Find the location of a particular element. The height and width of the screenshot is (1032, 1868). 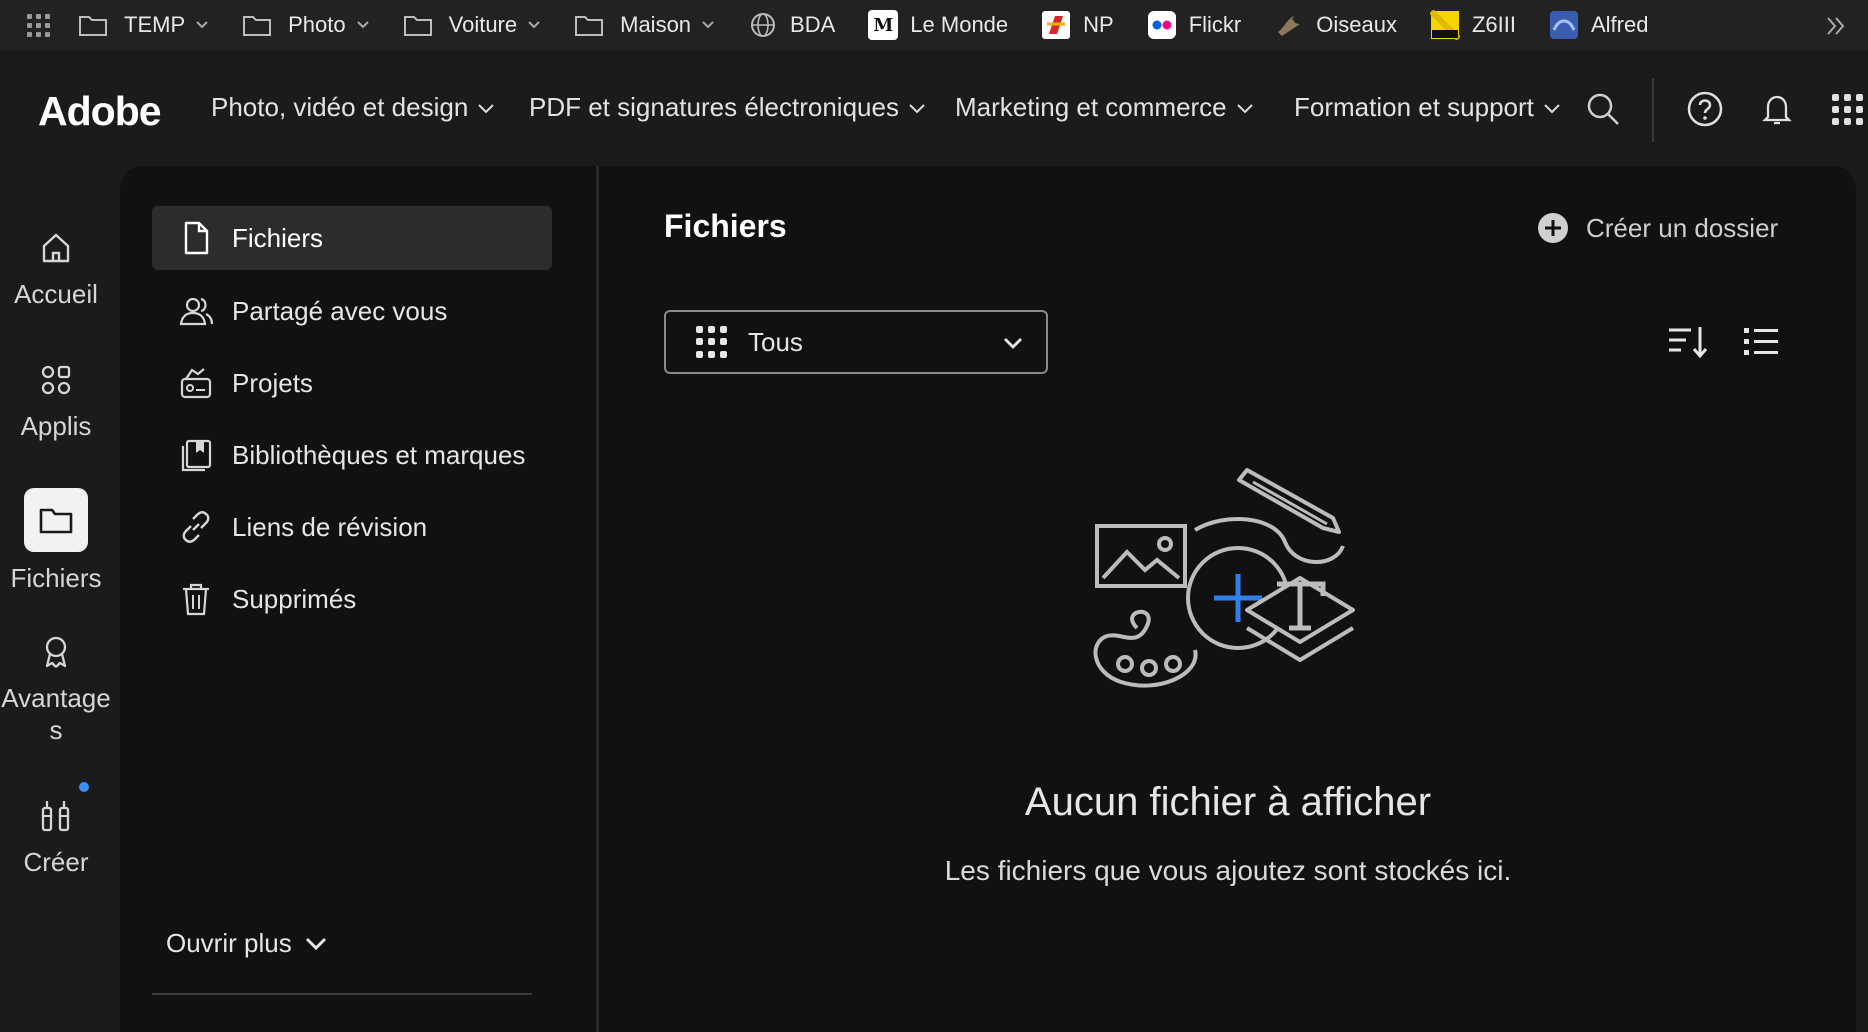

library-icon is located at coordinates (196, 455).